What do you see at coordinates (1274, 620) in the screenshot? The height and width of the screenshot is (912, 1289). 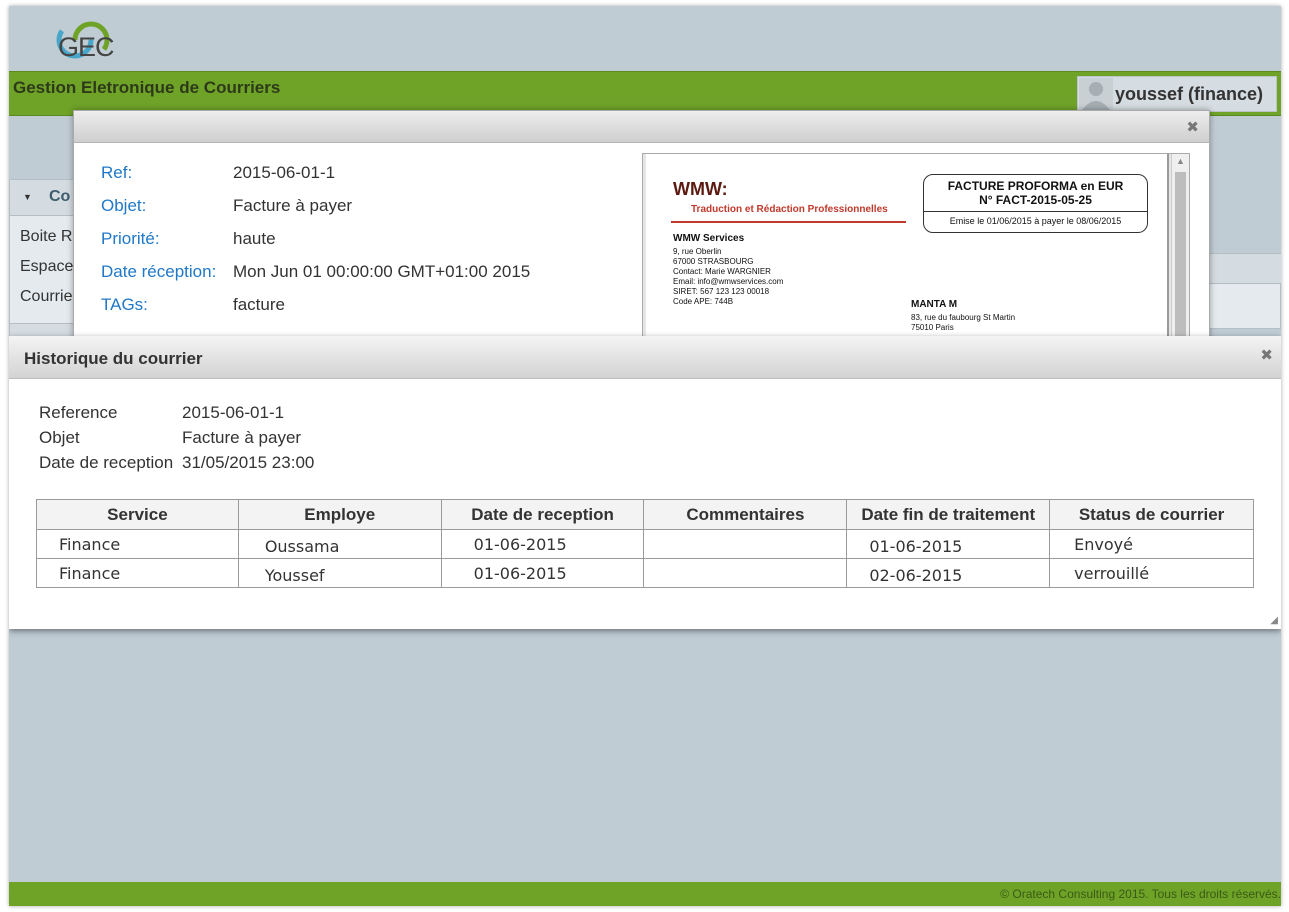 I see `resize-handle-icon: ◢` at bounding box center [1274, 620].